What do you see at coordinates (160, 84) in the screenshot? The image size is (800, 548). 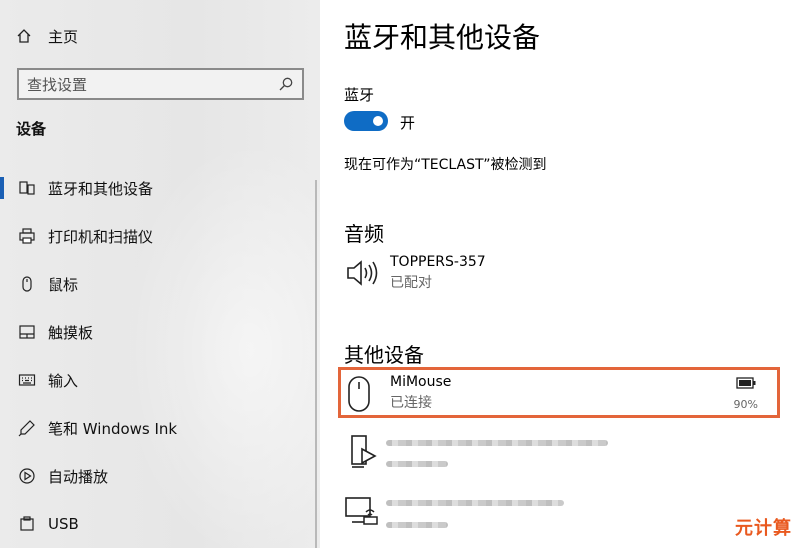 I see `search-input: 查找设置` at bounding box center [160, 84].